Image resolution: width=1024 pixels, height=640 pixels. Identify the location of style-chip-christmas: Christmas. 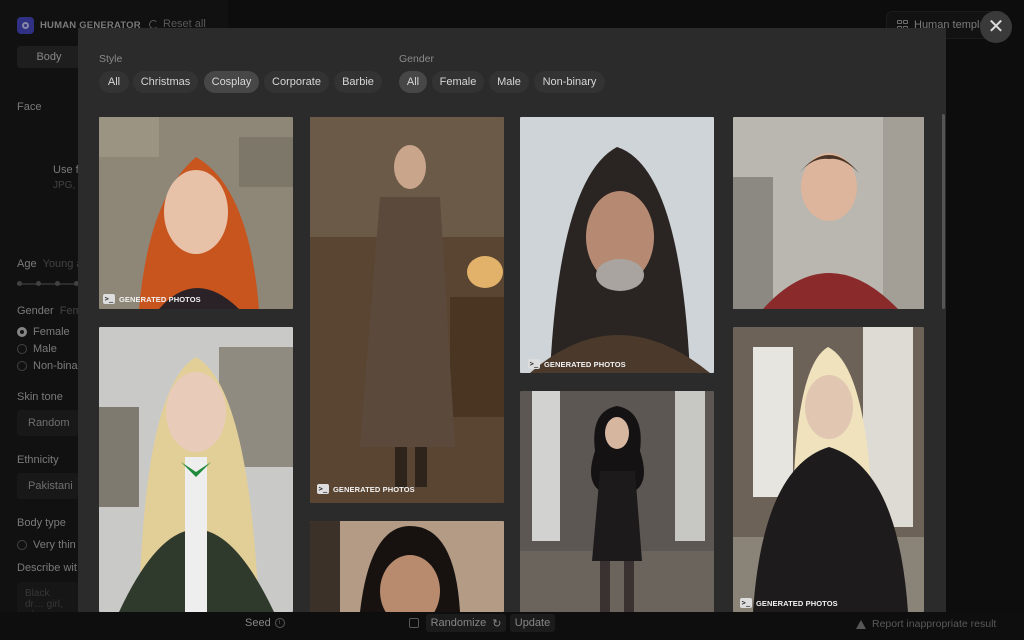
(165, 82).